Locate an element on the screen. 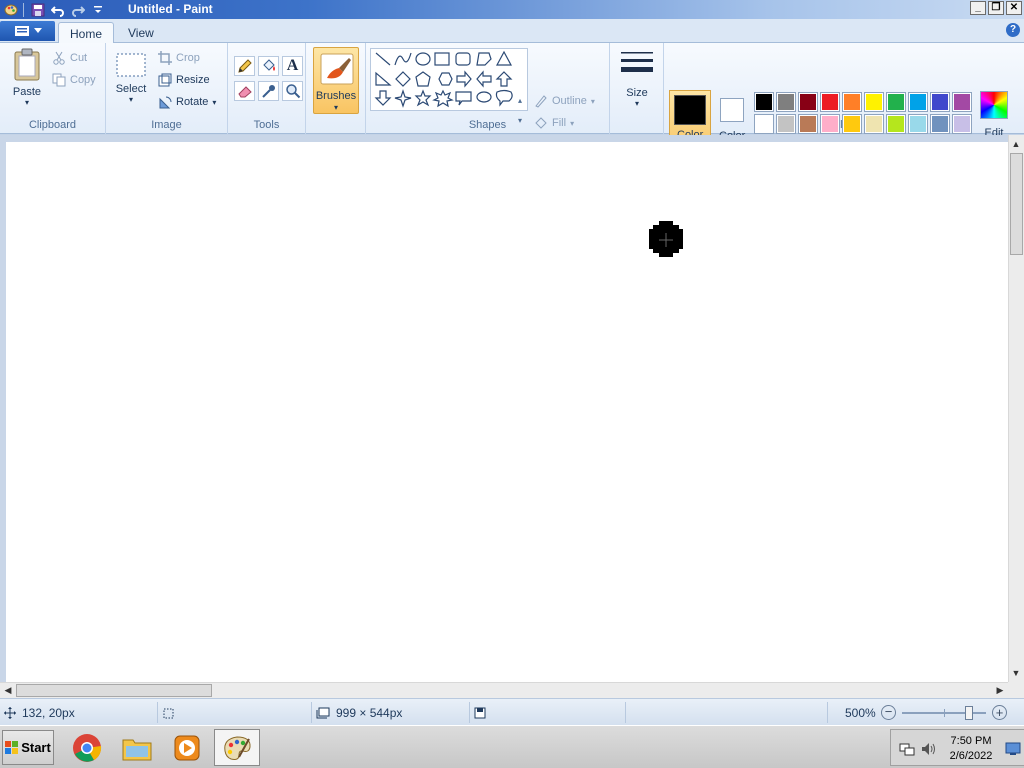  copy-button: Copy is located at coordinates (74, 80).